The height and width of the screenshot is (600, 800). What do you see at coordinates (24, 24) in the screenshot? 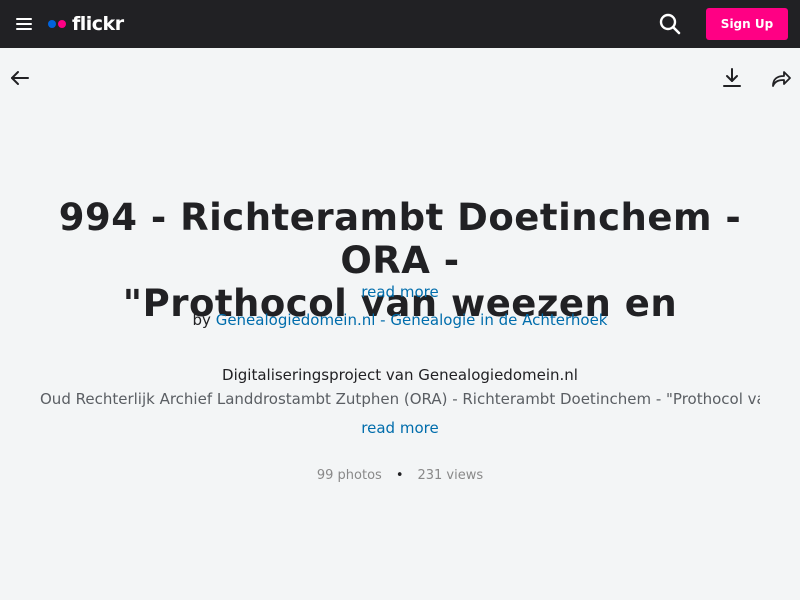
I see `menu-icon` at bounding box center [24, 24].